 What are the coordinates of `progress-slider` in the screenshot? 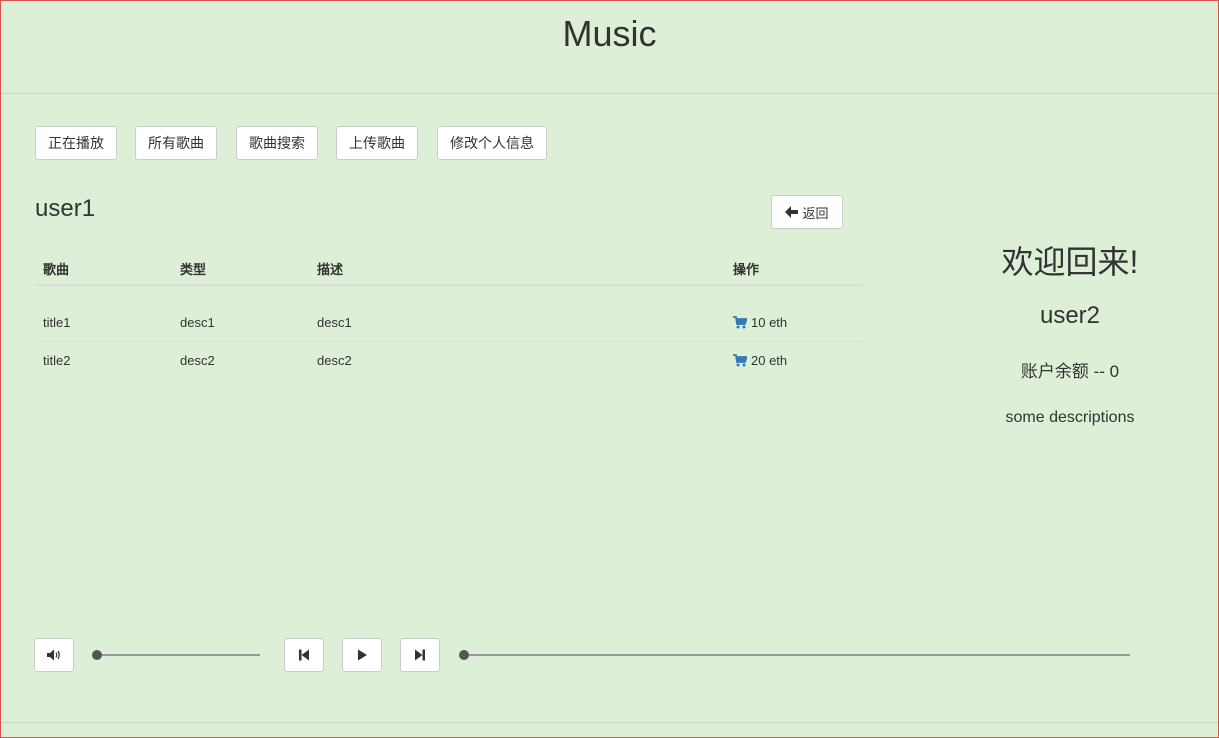 It's located at (795, 655).